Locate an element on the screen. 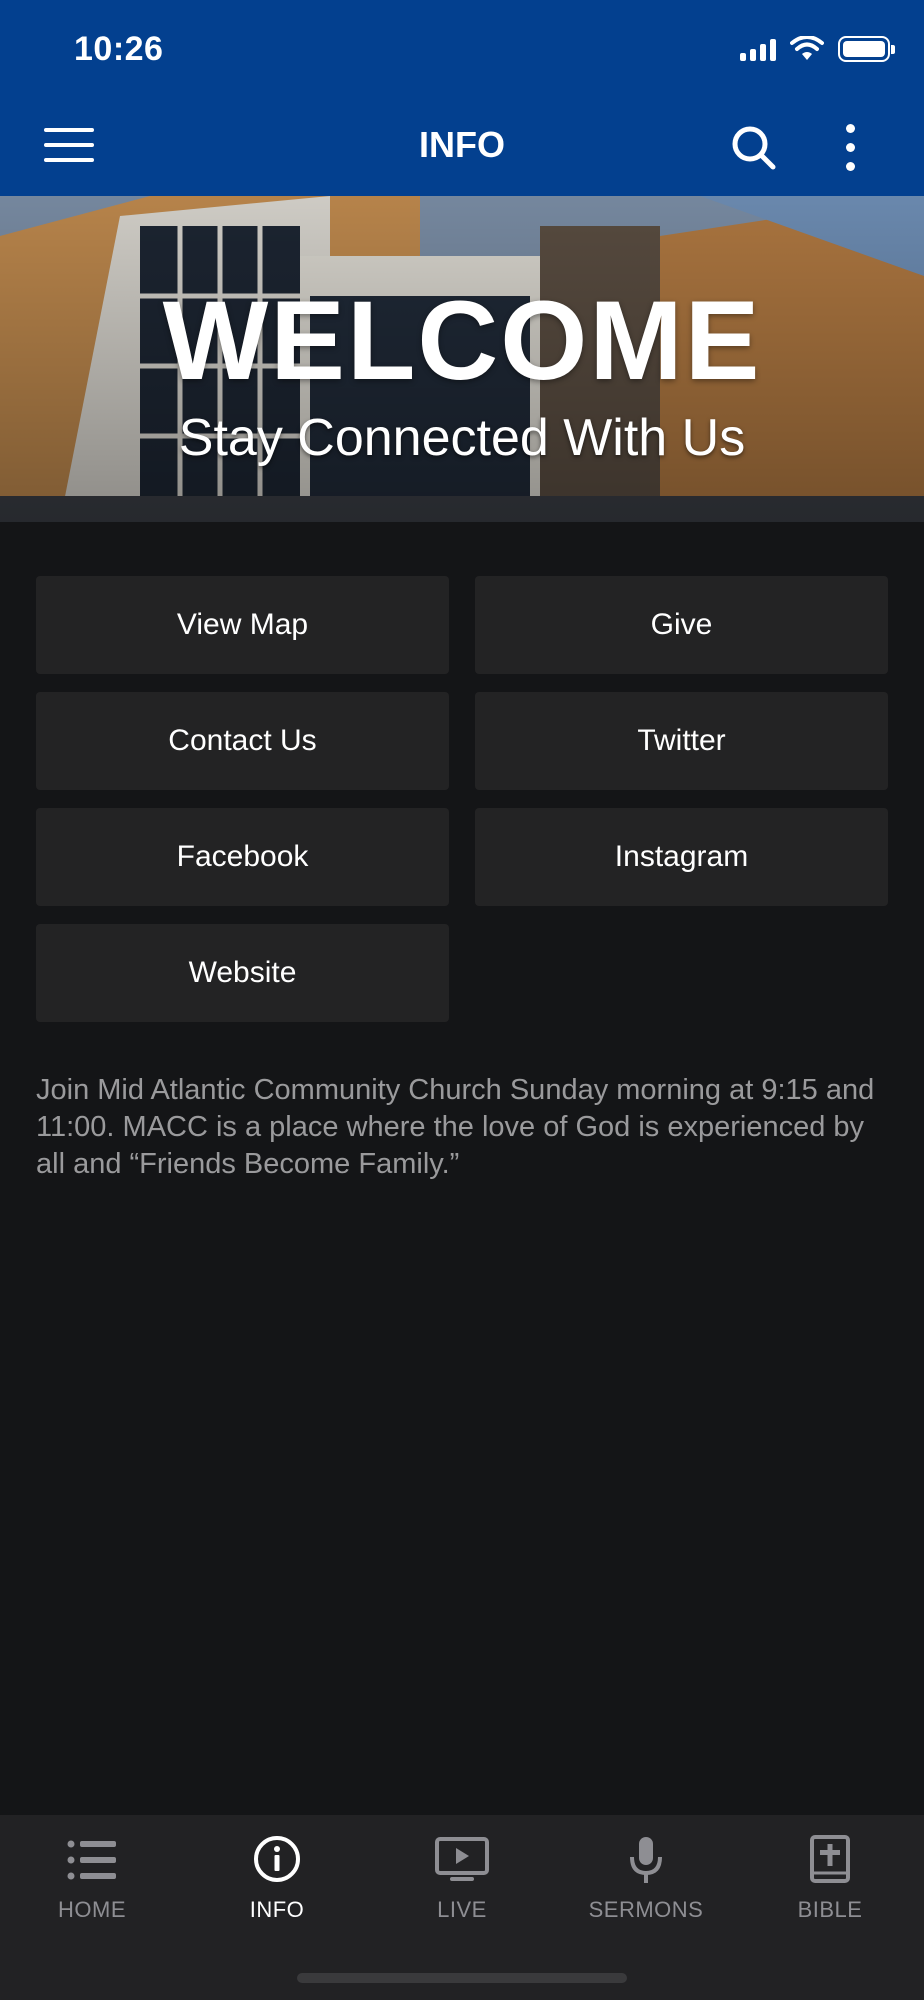 Image resolution: width=924 pixels, height=2000 pixels. tab-home-label: HOME is located at coordinates (92, 1909).